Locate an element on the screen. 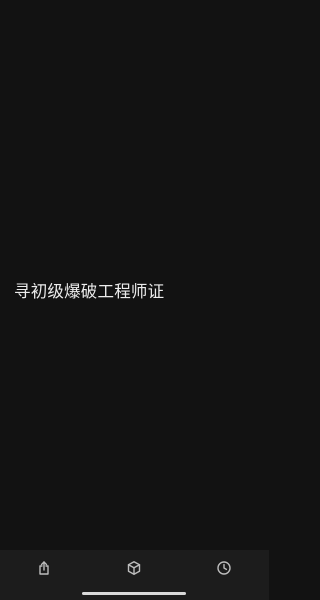 This screenshot has height=600, width=320. cube-icon is located at coordinates (134, 570).